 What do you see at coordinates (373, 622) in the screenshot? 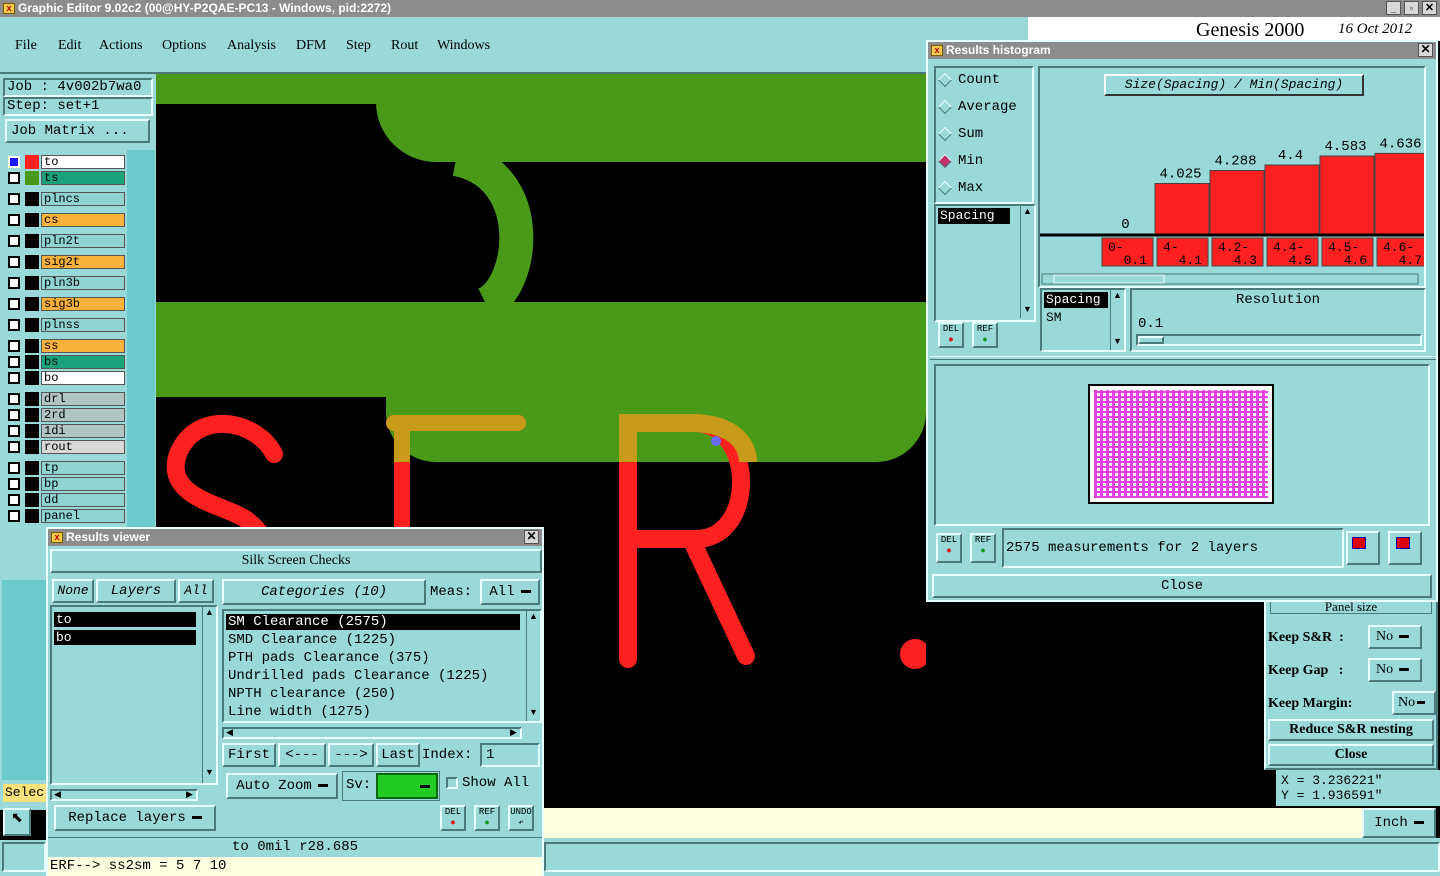
I see `category-item: SM Clearance (2575)` at bounding box center [373, 622].